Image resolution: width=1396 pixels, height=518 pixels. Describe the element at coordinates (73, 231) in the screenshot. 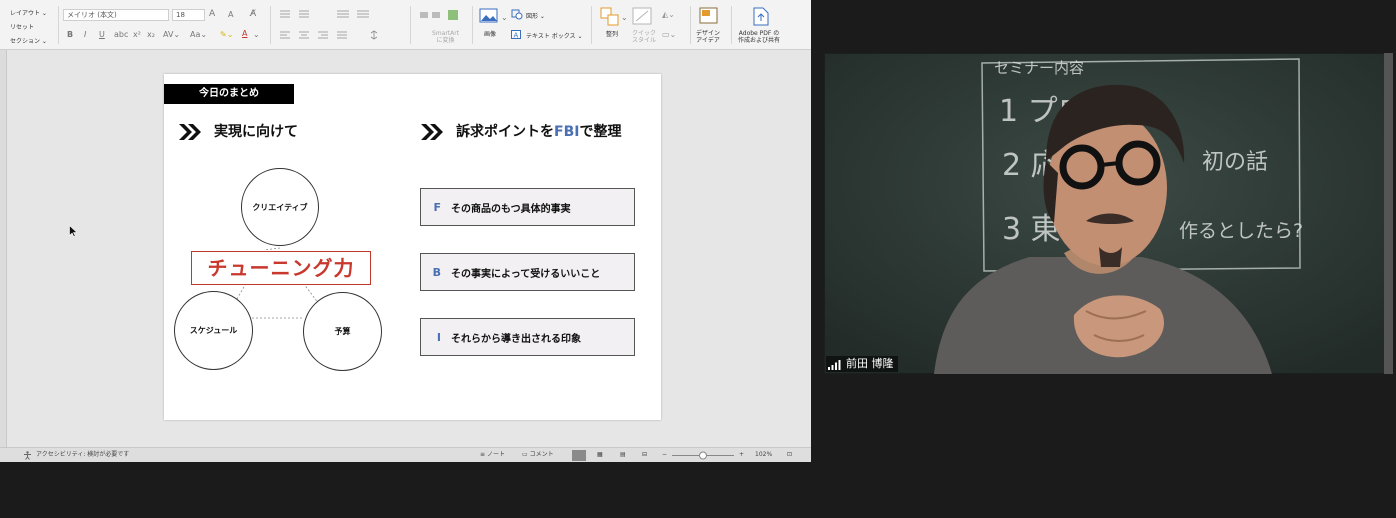

I see `mouse-cursor-icon` at that location.